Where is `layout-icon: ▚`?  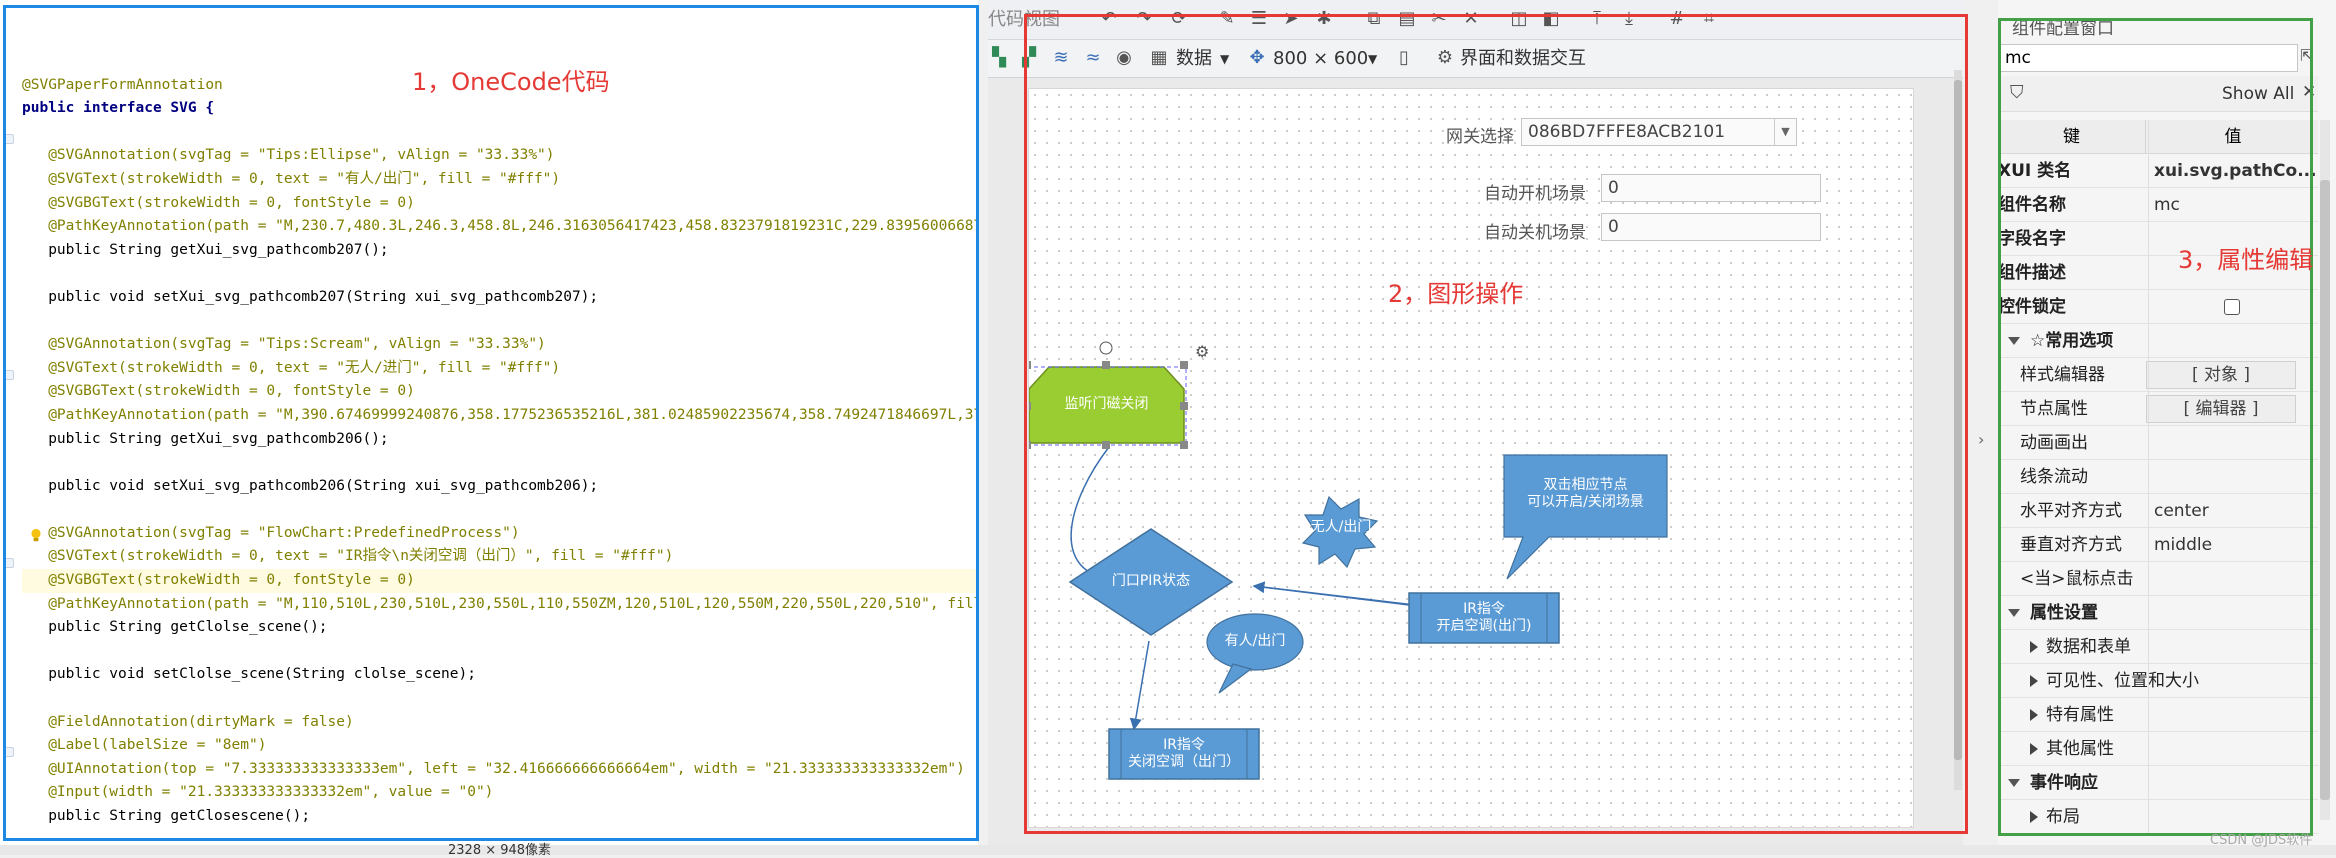 layout-icon: ▚ is located at coordinates (999, 58).